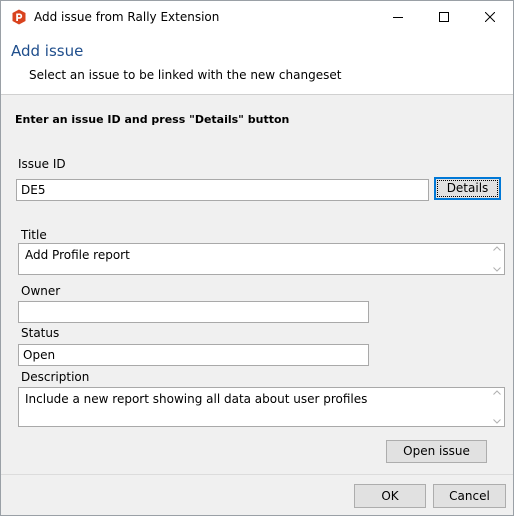 Image resolution: width=514 pixels, height=516 pixels. I want to click on status-input: Open, so click(193, 355).